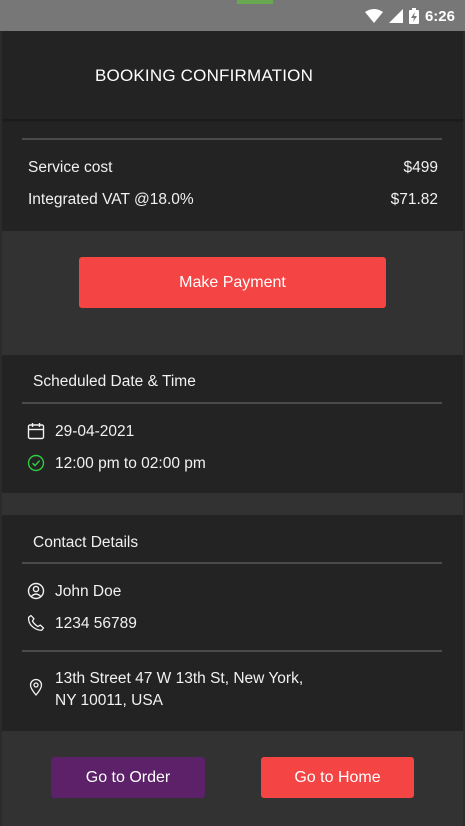 The height and width of the screenshot is (826, 465). I want to click on status-time: 6:26, so click(439, 16).